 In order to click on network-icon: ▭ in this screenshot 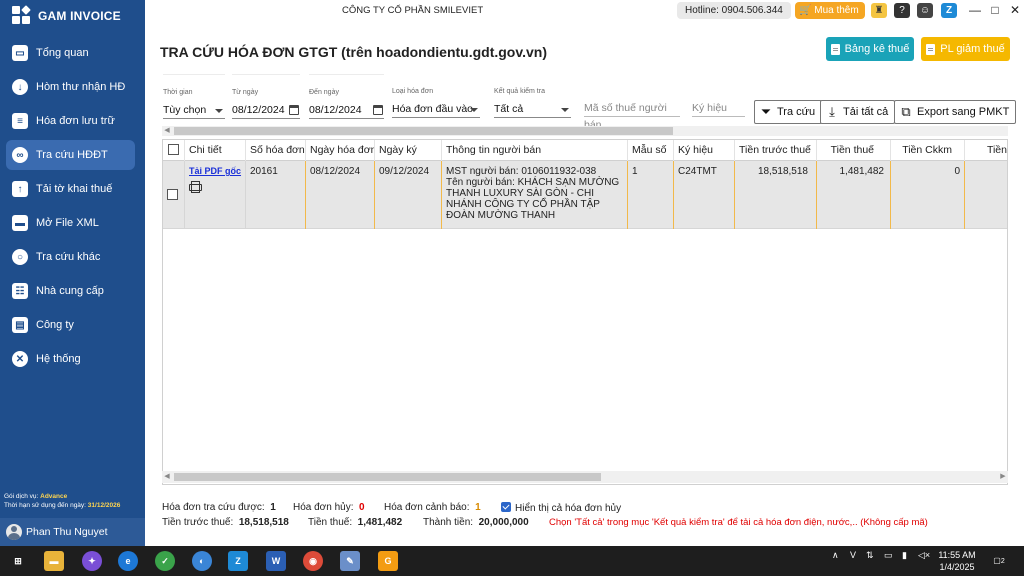, I will do `click(888, 555)`.